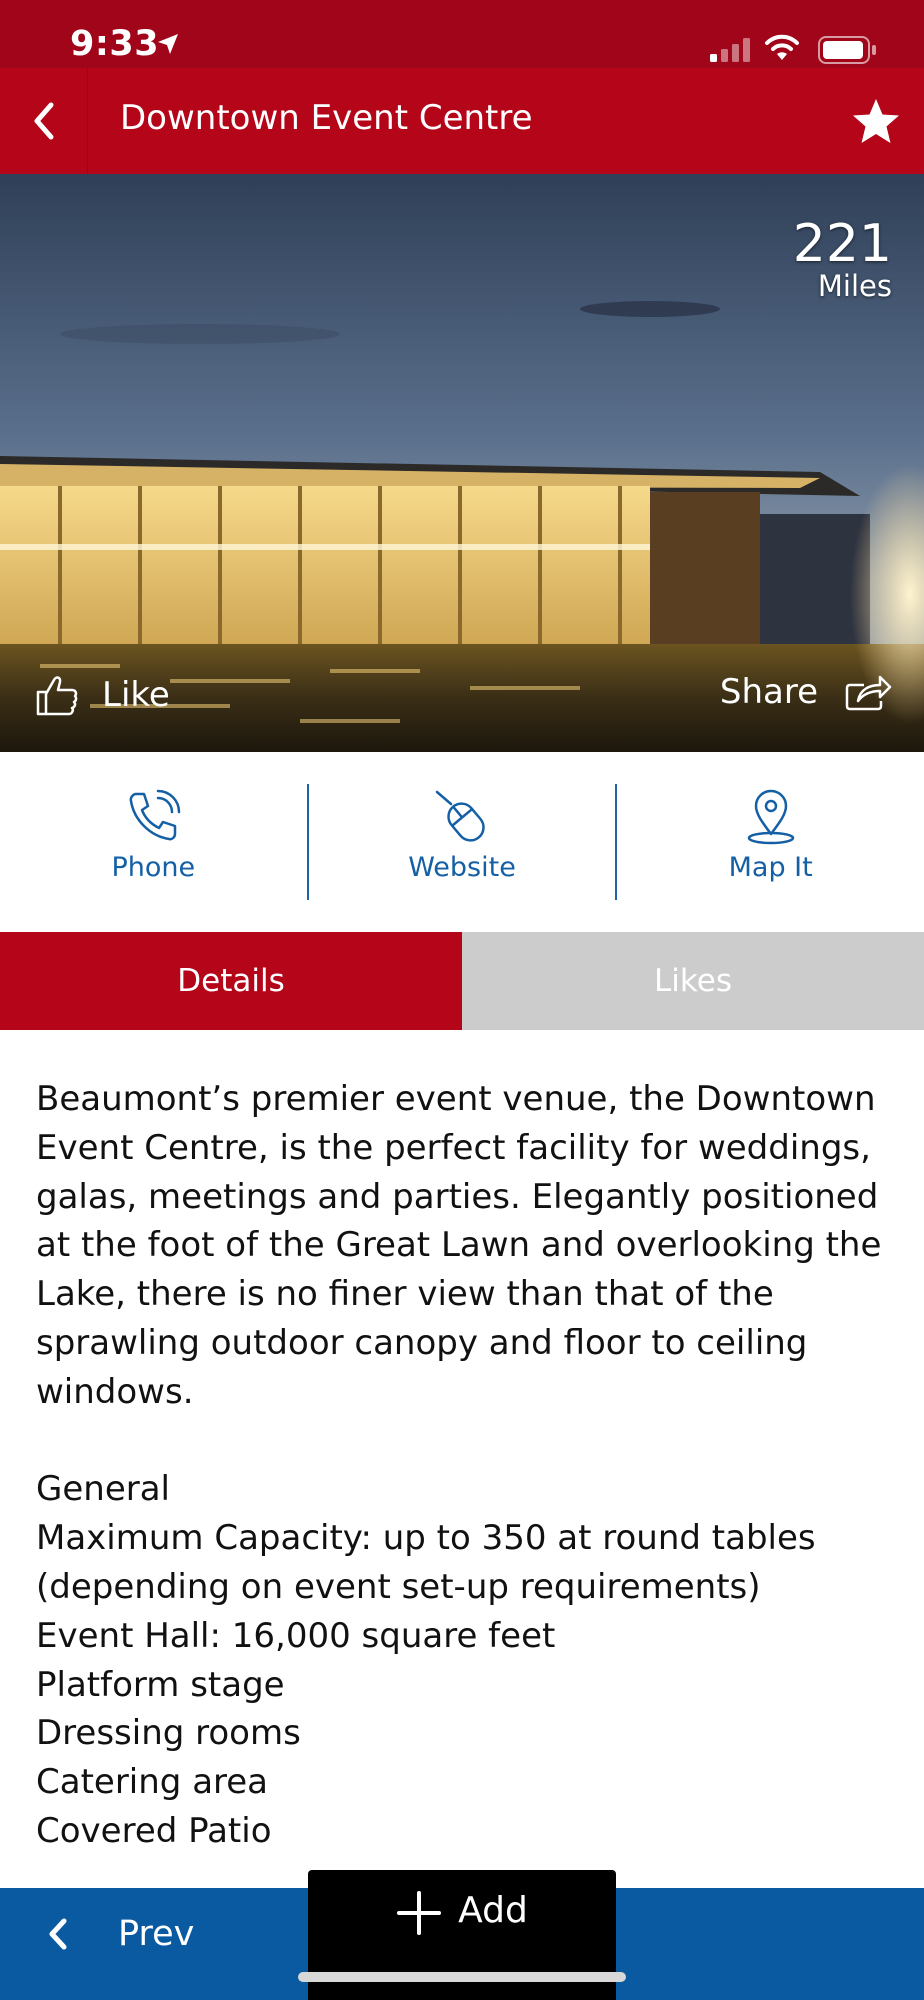 Image resolution: width=924 pixels, height=2000 pixels. Describe the element at coordinates (326, 118) in the screenshot. I see `page-title: Downtown Event Centre` at that location.